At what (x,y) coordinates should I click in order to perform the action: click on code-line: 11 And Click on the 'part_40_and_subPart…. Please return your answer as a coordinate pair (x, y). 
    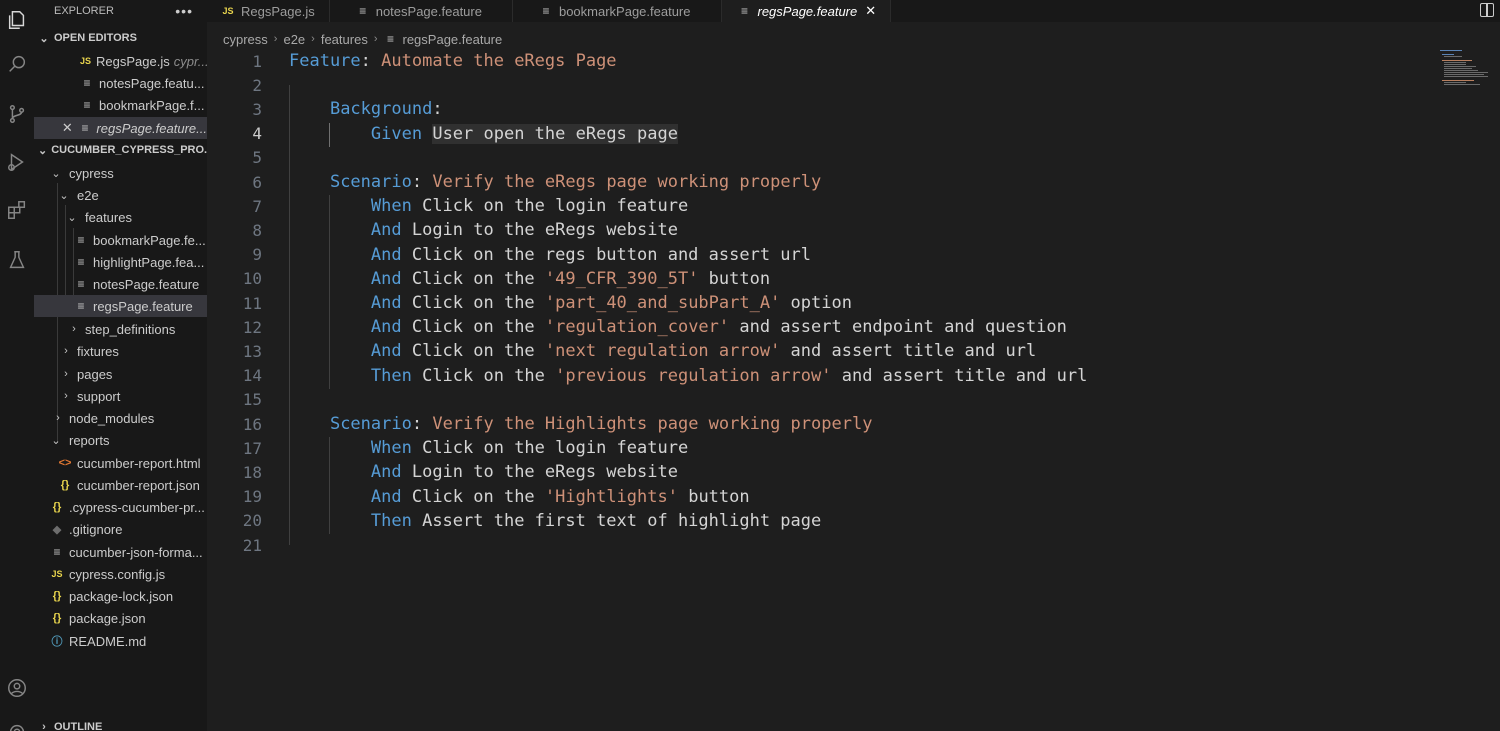
    Looking at the image, I should click on (817, 303).